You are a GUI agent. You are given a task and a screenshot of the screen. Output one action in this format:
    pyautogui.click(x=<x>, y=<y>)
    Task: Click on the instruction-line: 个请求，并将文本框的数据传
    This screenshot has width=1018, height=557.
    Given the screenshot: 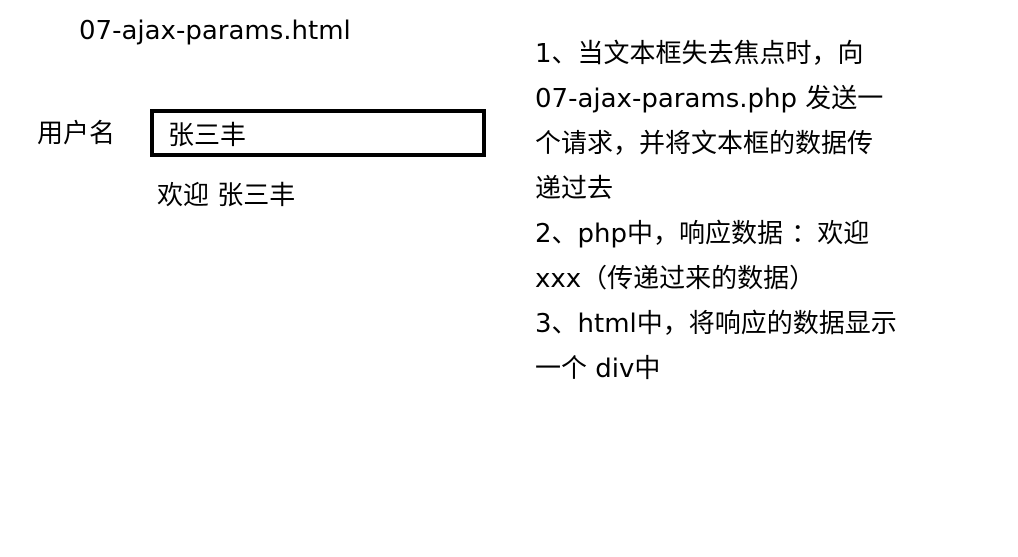 What is the action you would take?
    pyautogui.click(x=704, y=144)
    